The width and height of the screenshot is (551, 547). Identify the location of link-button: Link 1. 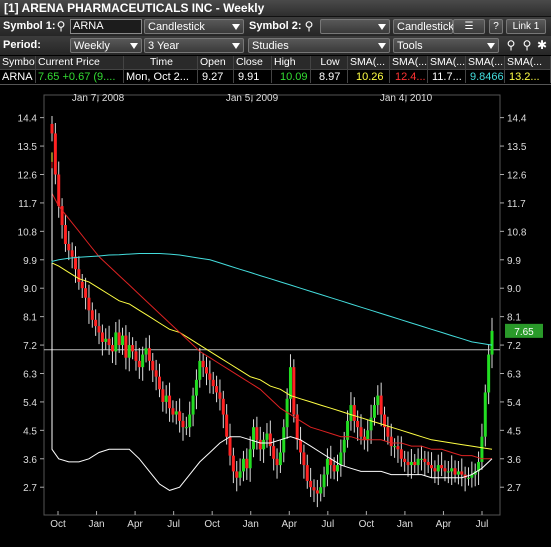
(526, 26).